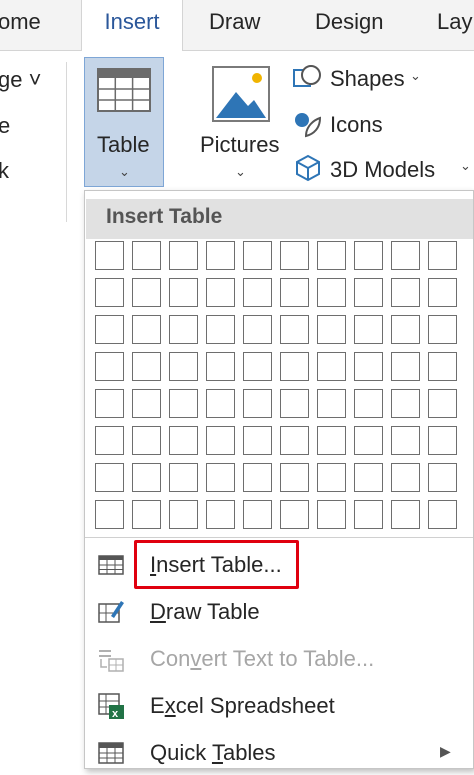 The image size is (474, 775). What do you see at coordinates (454, 25) in the screenshot?
I see `tab-layout: Lay` at bounding box center [454, 25].